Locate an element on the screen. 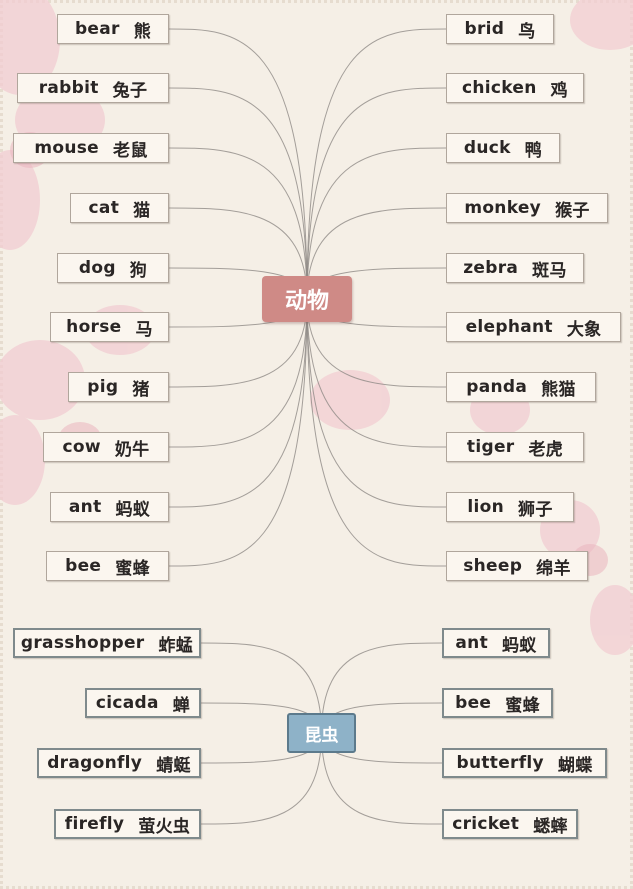 The image size is (633, 889). node-chinese: 猫 is located at coordinates (142, 210).